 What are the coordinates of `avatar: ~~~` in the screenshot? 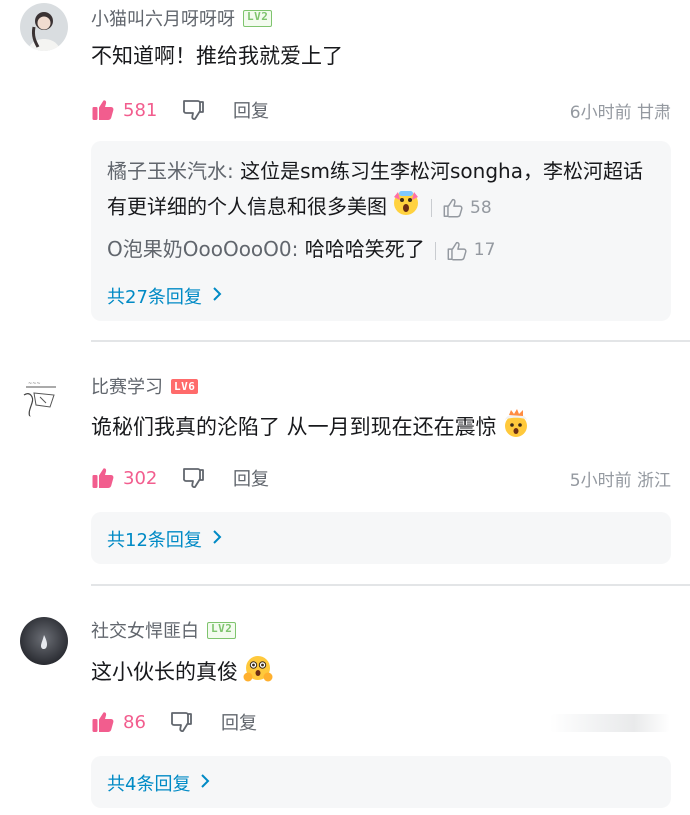 It's located at (44, 397).